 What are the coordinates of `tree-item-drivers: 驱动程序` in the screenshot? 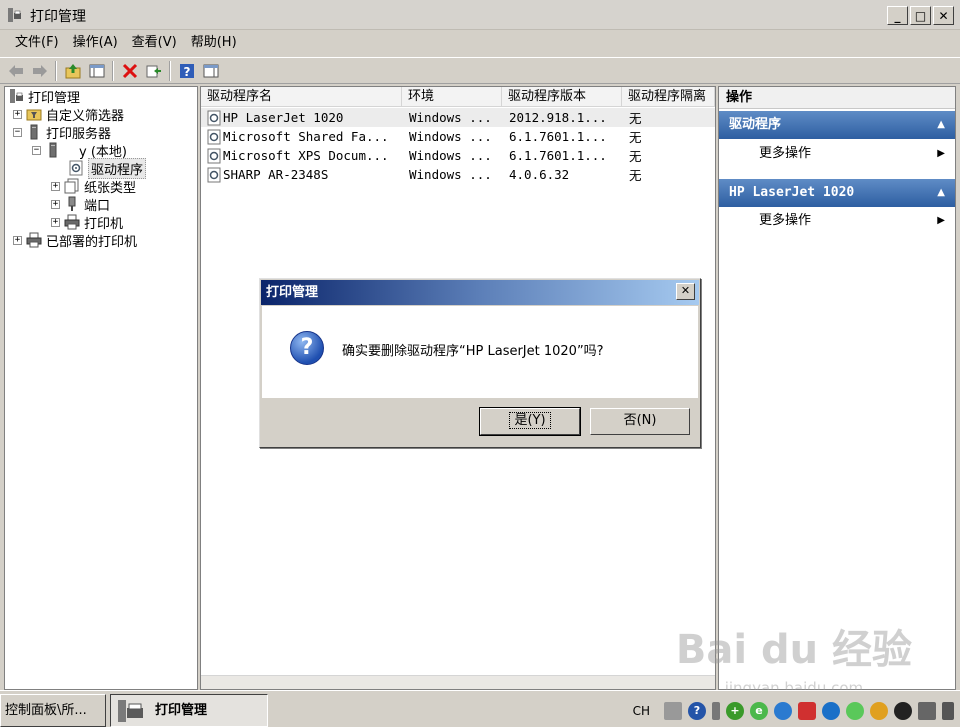 It's located at (107, 168).